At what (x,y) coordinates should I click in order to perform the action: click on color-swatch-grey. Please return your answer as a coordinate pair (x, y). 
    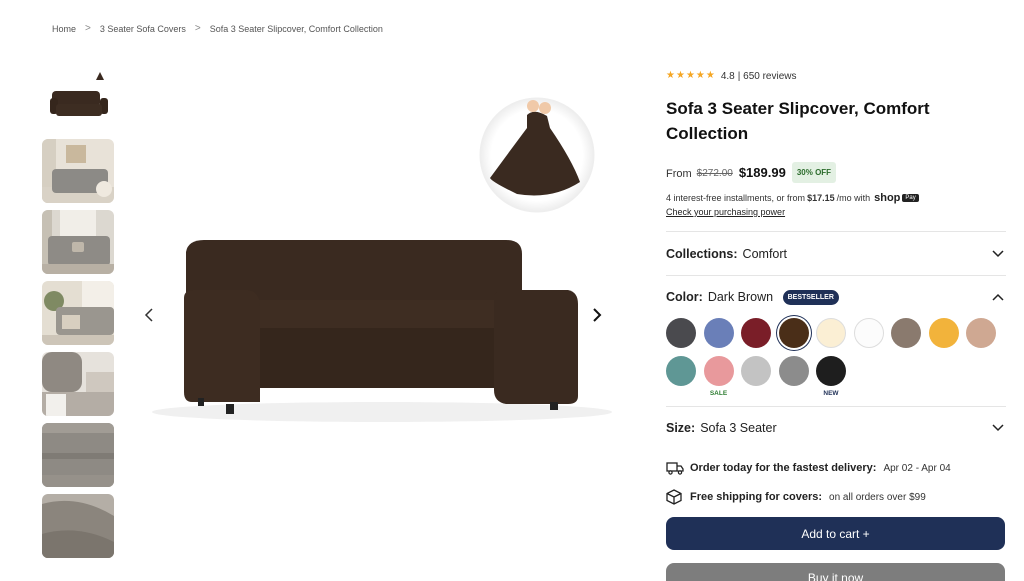
    Looking at the image, I should click on (793, 371).